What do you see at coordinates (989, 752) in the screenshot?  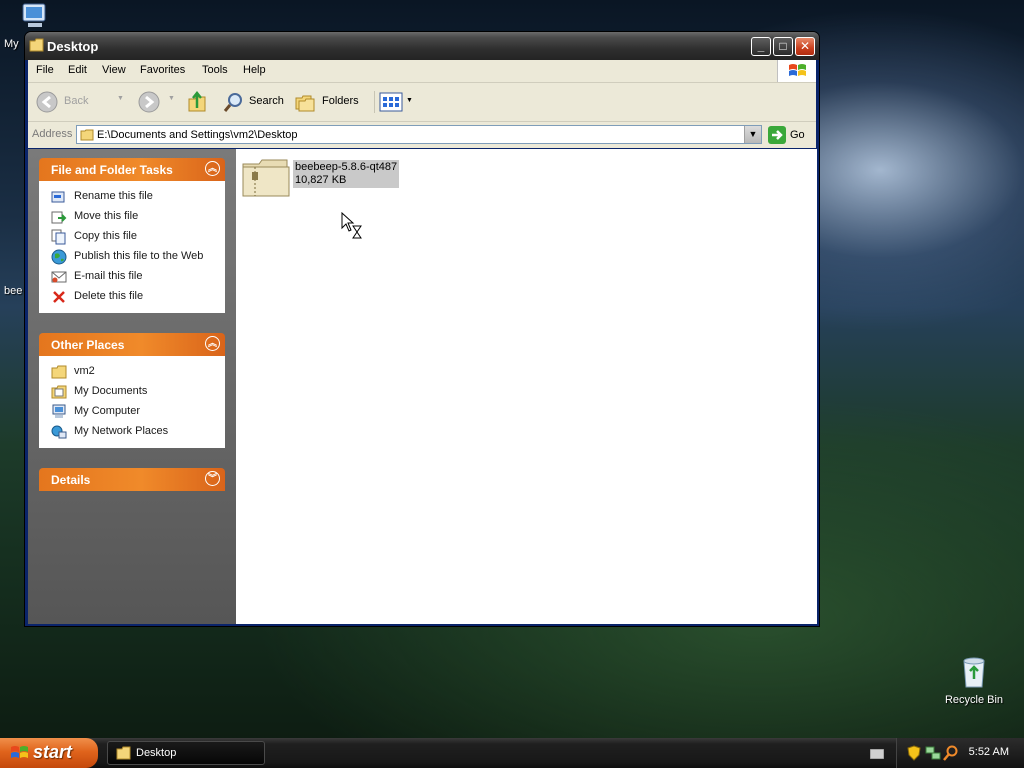 I see `clock: 5:52 AM` at bounding box center [989, 752].